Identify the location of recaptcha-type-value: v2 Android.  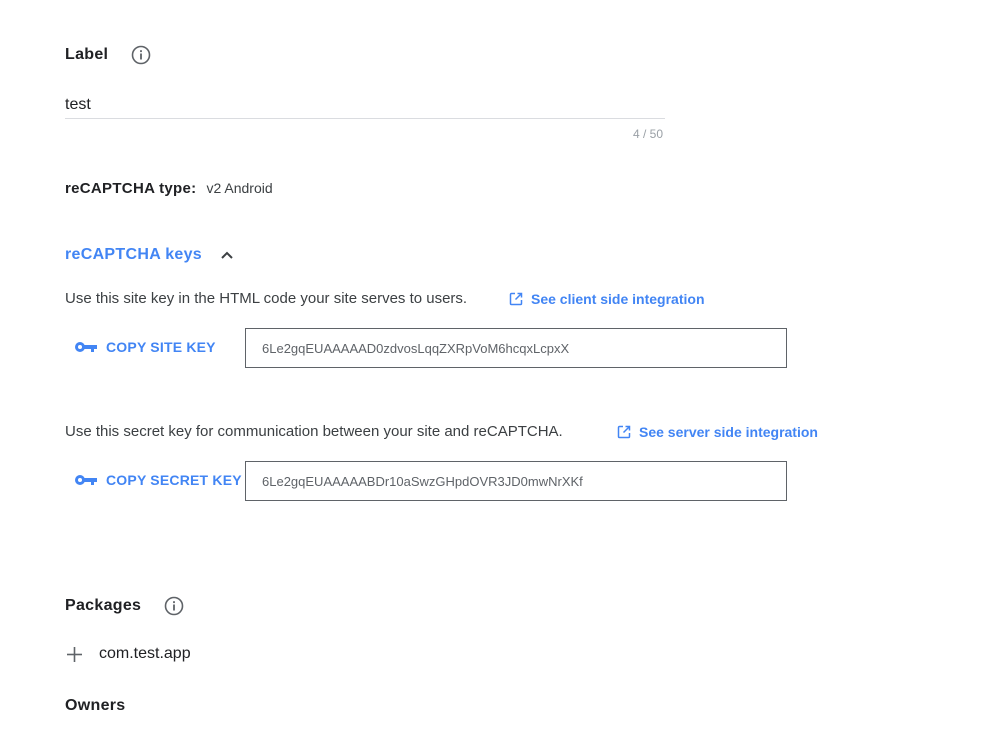
(239, 188).